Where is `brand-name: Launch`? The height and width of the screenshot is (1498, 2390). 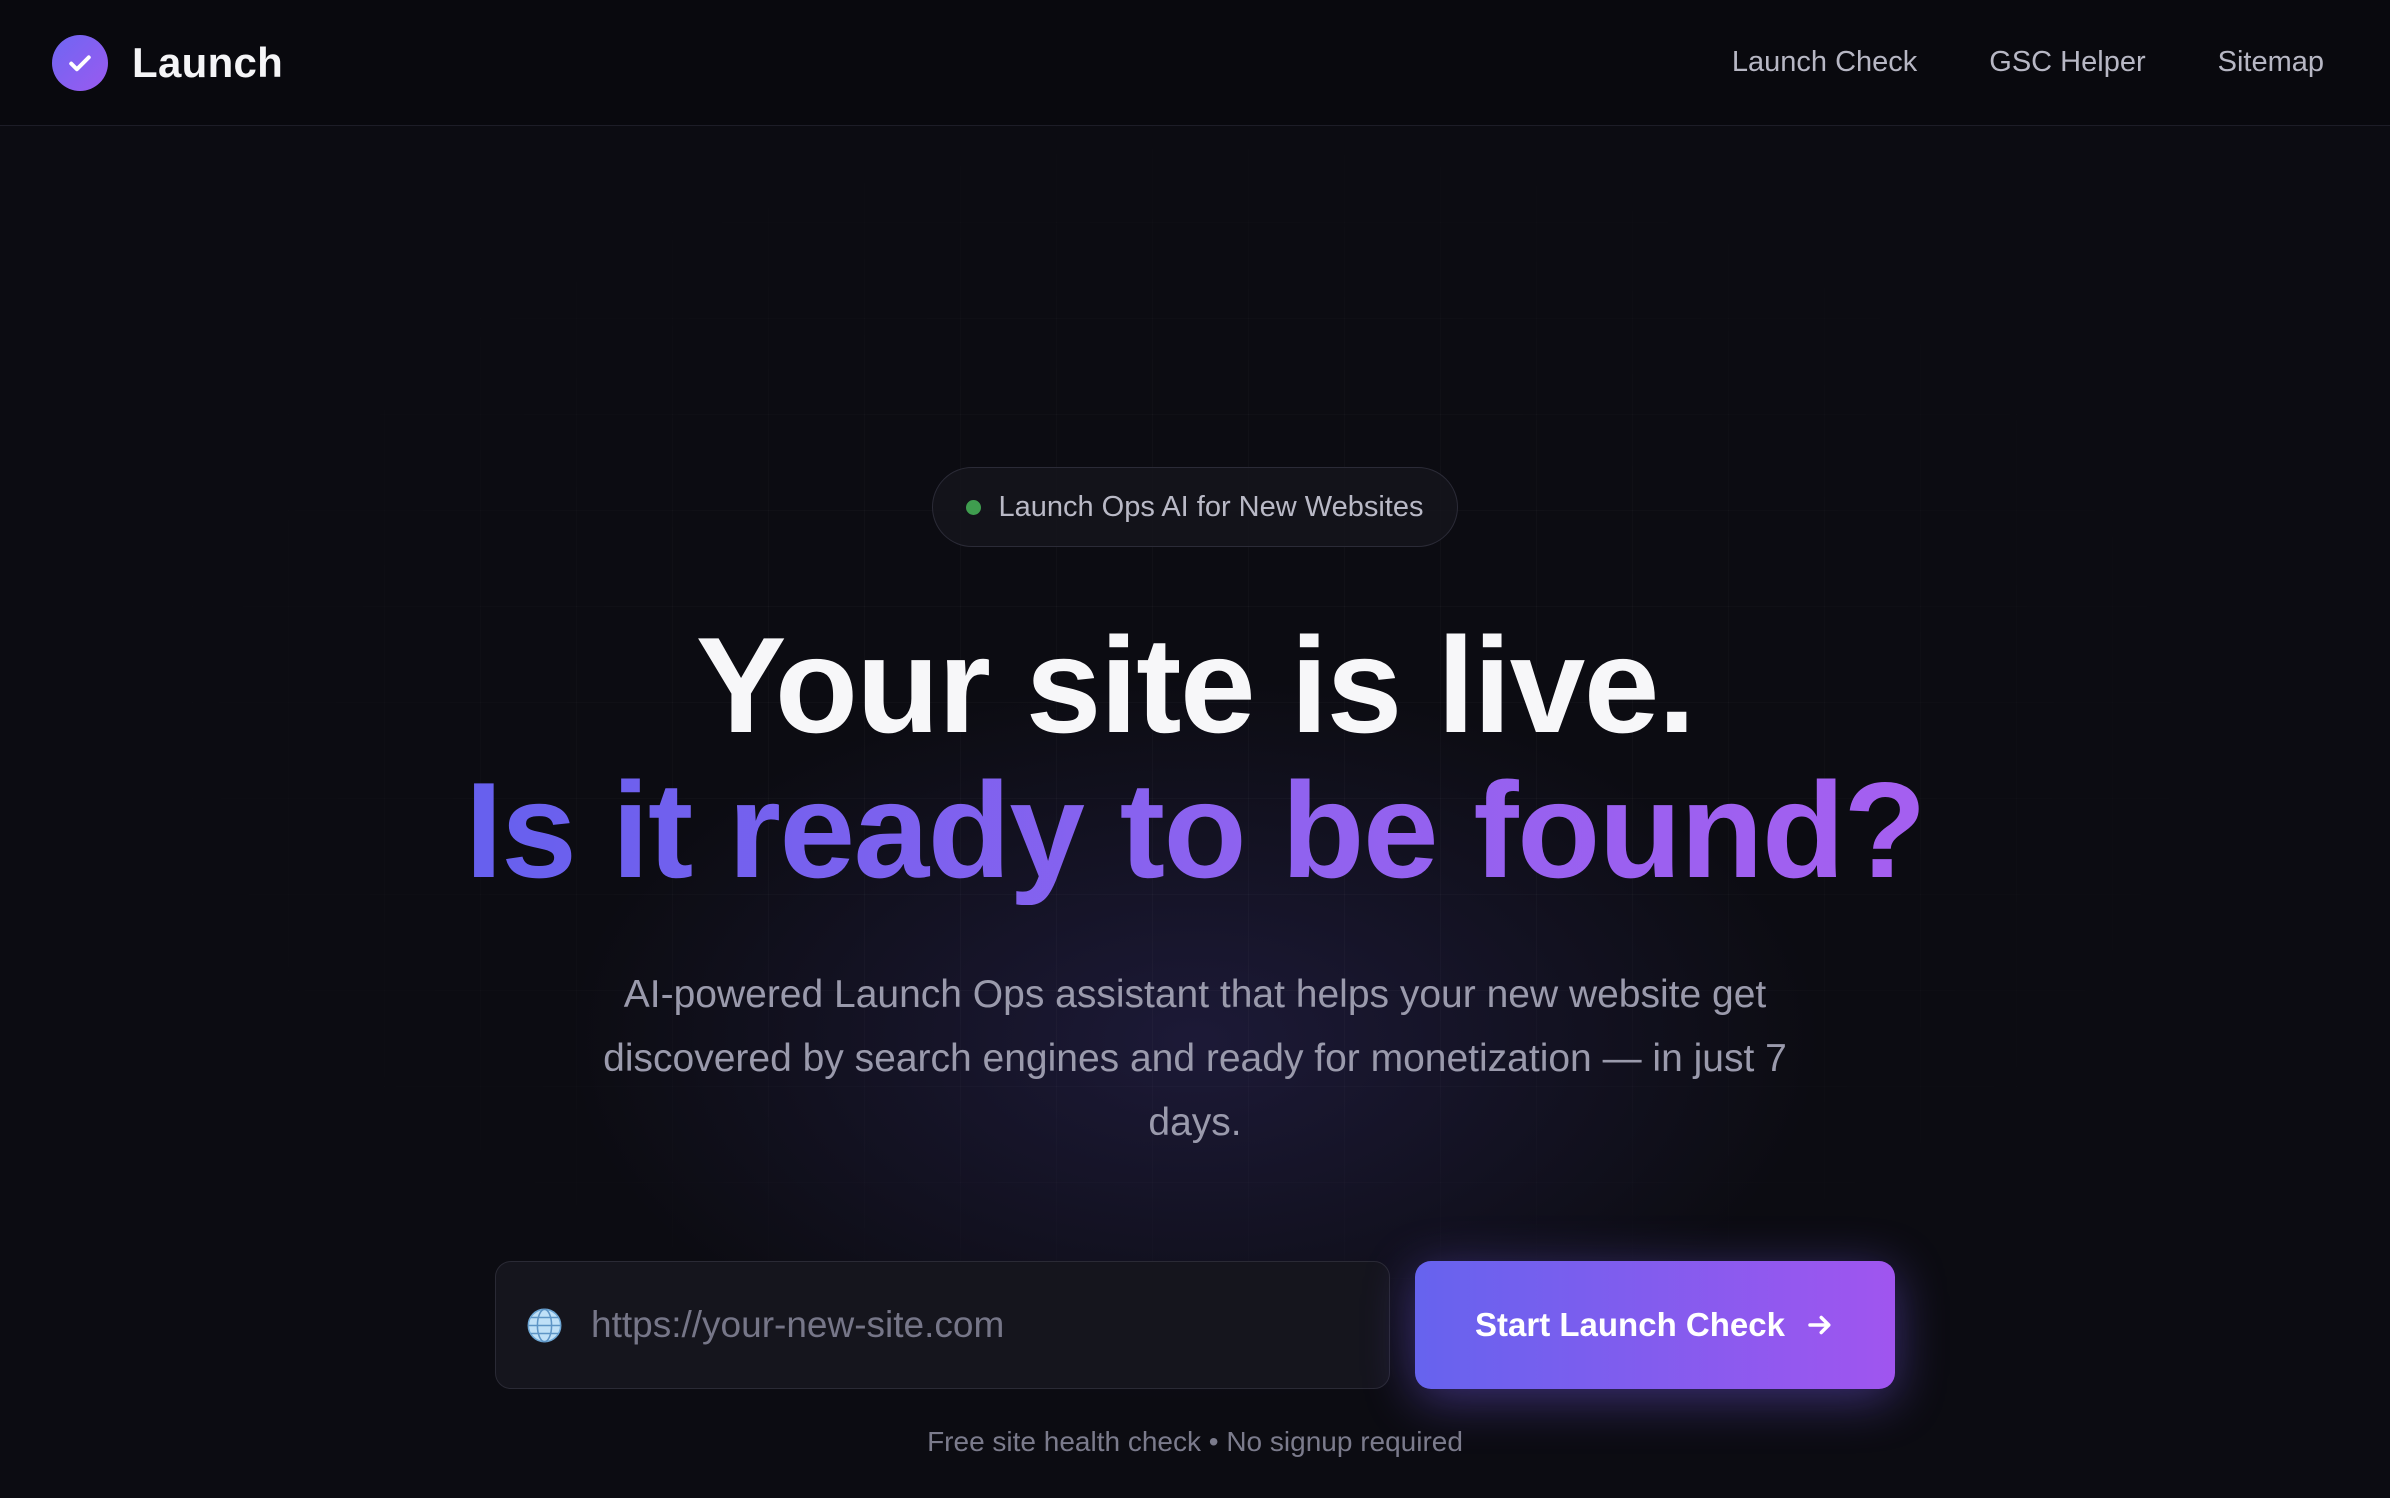
brand-name: Launch is located at coordinates (208, 62).